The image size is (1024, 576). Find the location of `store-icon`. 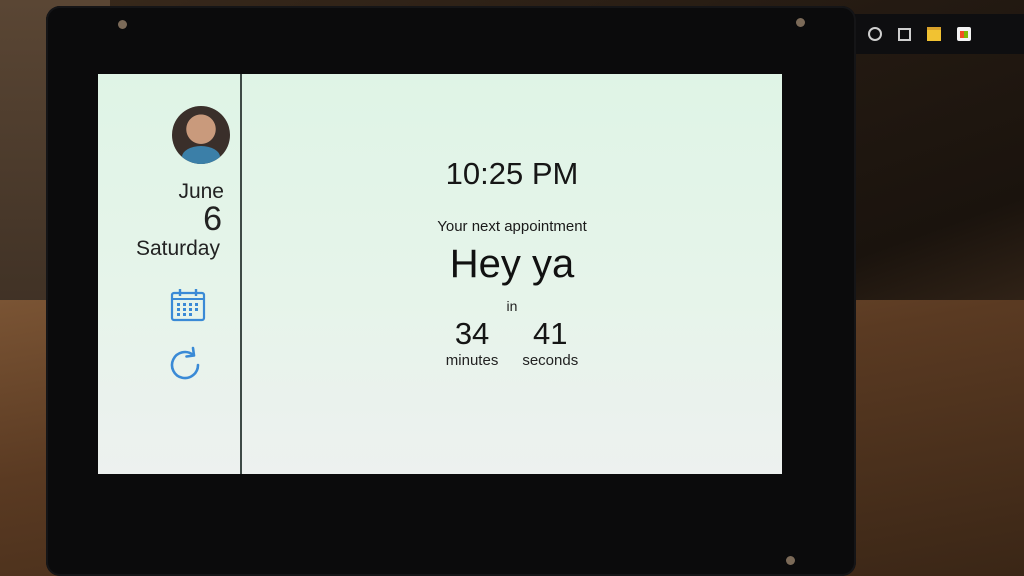

store-icon is located at coordinates (964, 34).